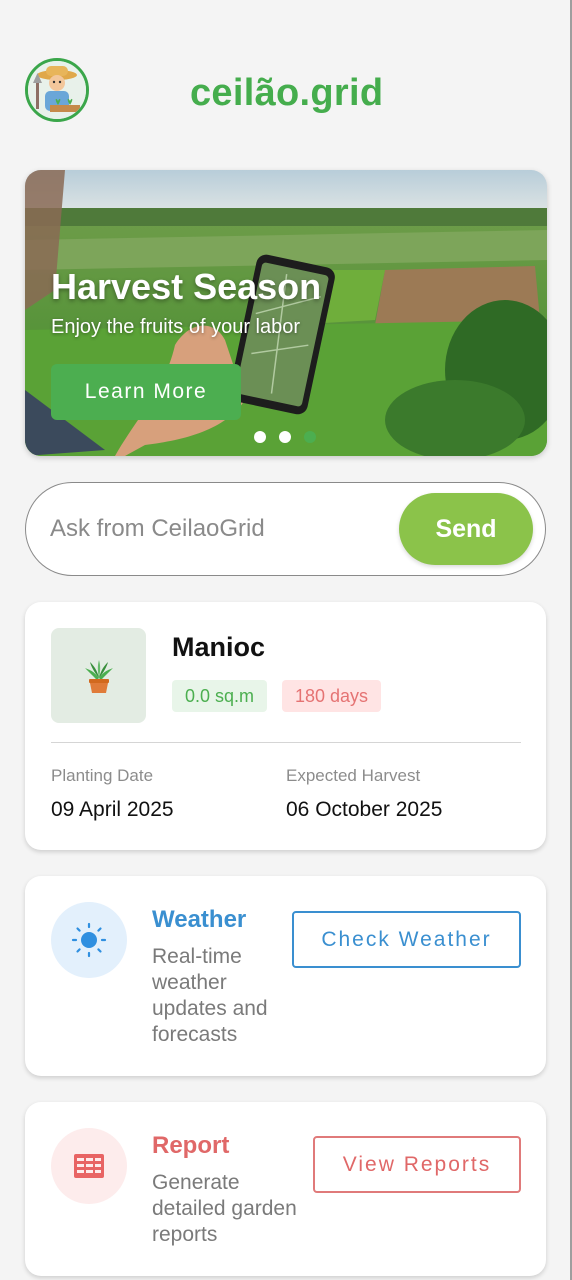 This screenshot has width=572, height=1280. I want to click on app-title: ceilão.grid, so click(287, 93).